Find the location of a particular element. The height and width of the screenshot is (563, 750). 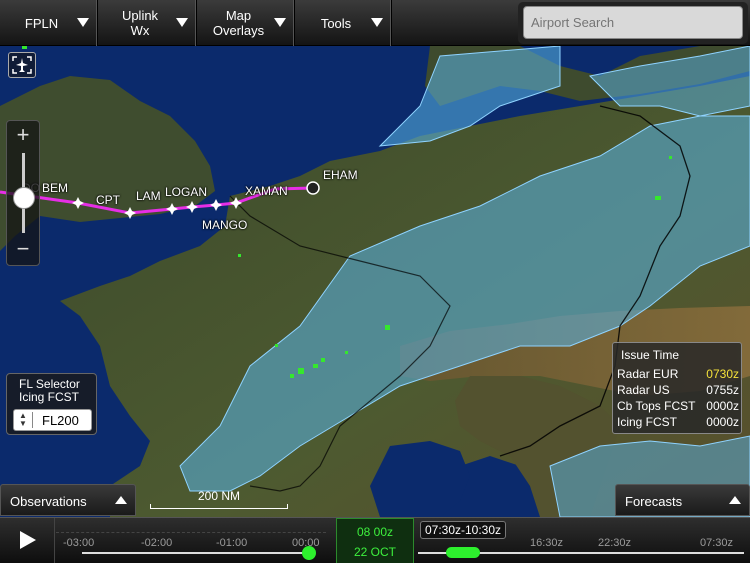

play-icon is located at coordinates (28, 540).